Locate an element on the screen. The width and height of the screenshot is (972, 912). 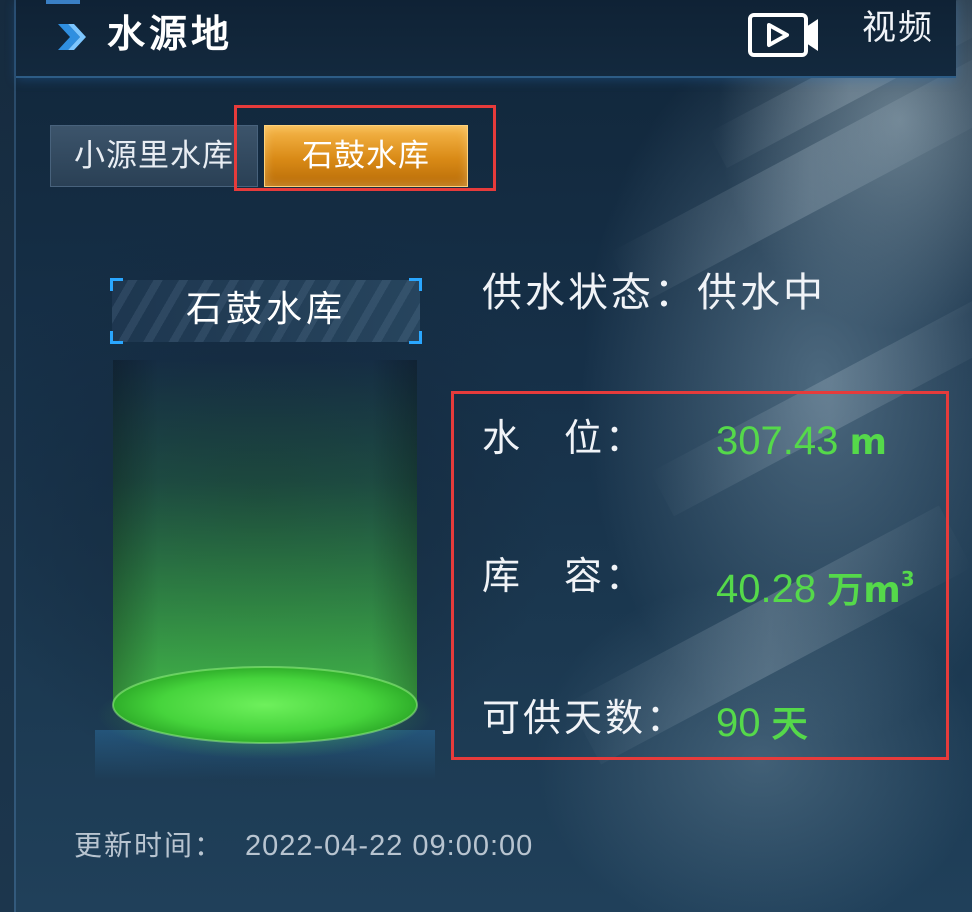
video-play-icon is located at coordinates (784, 33).